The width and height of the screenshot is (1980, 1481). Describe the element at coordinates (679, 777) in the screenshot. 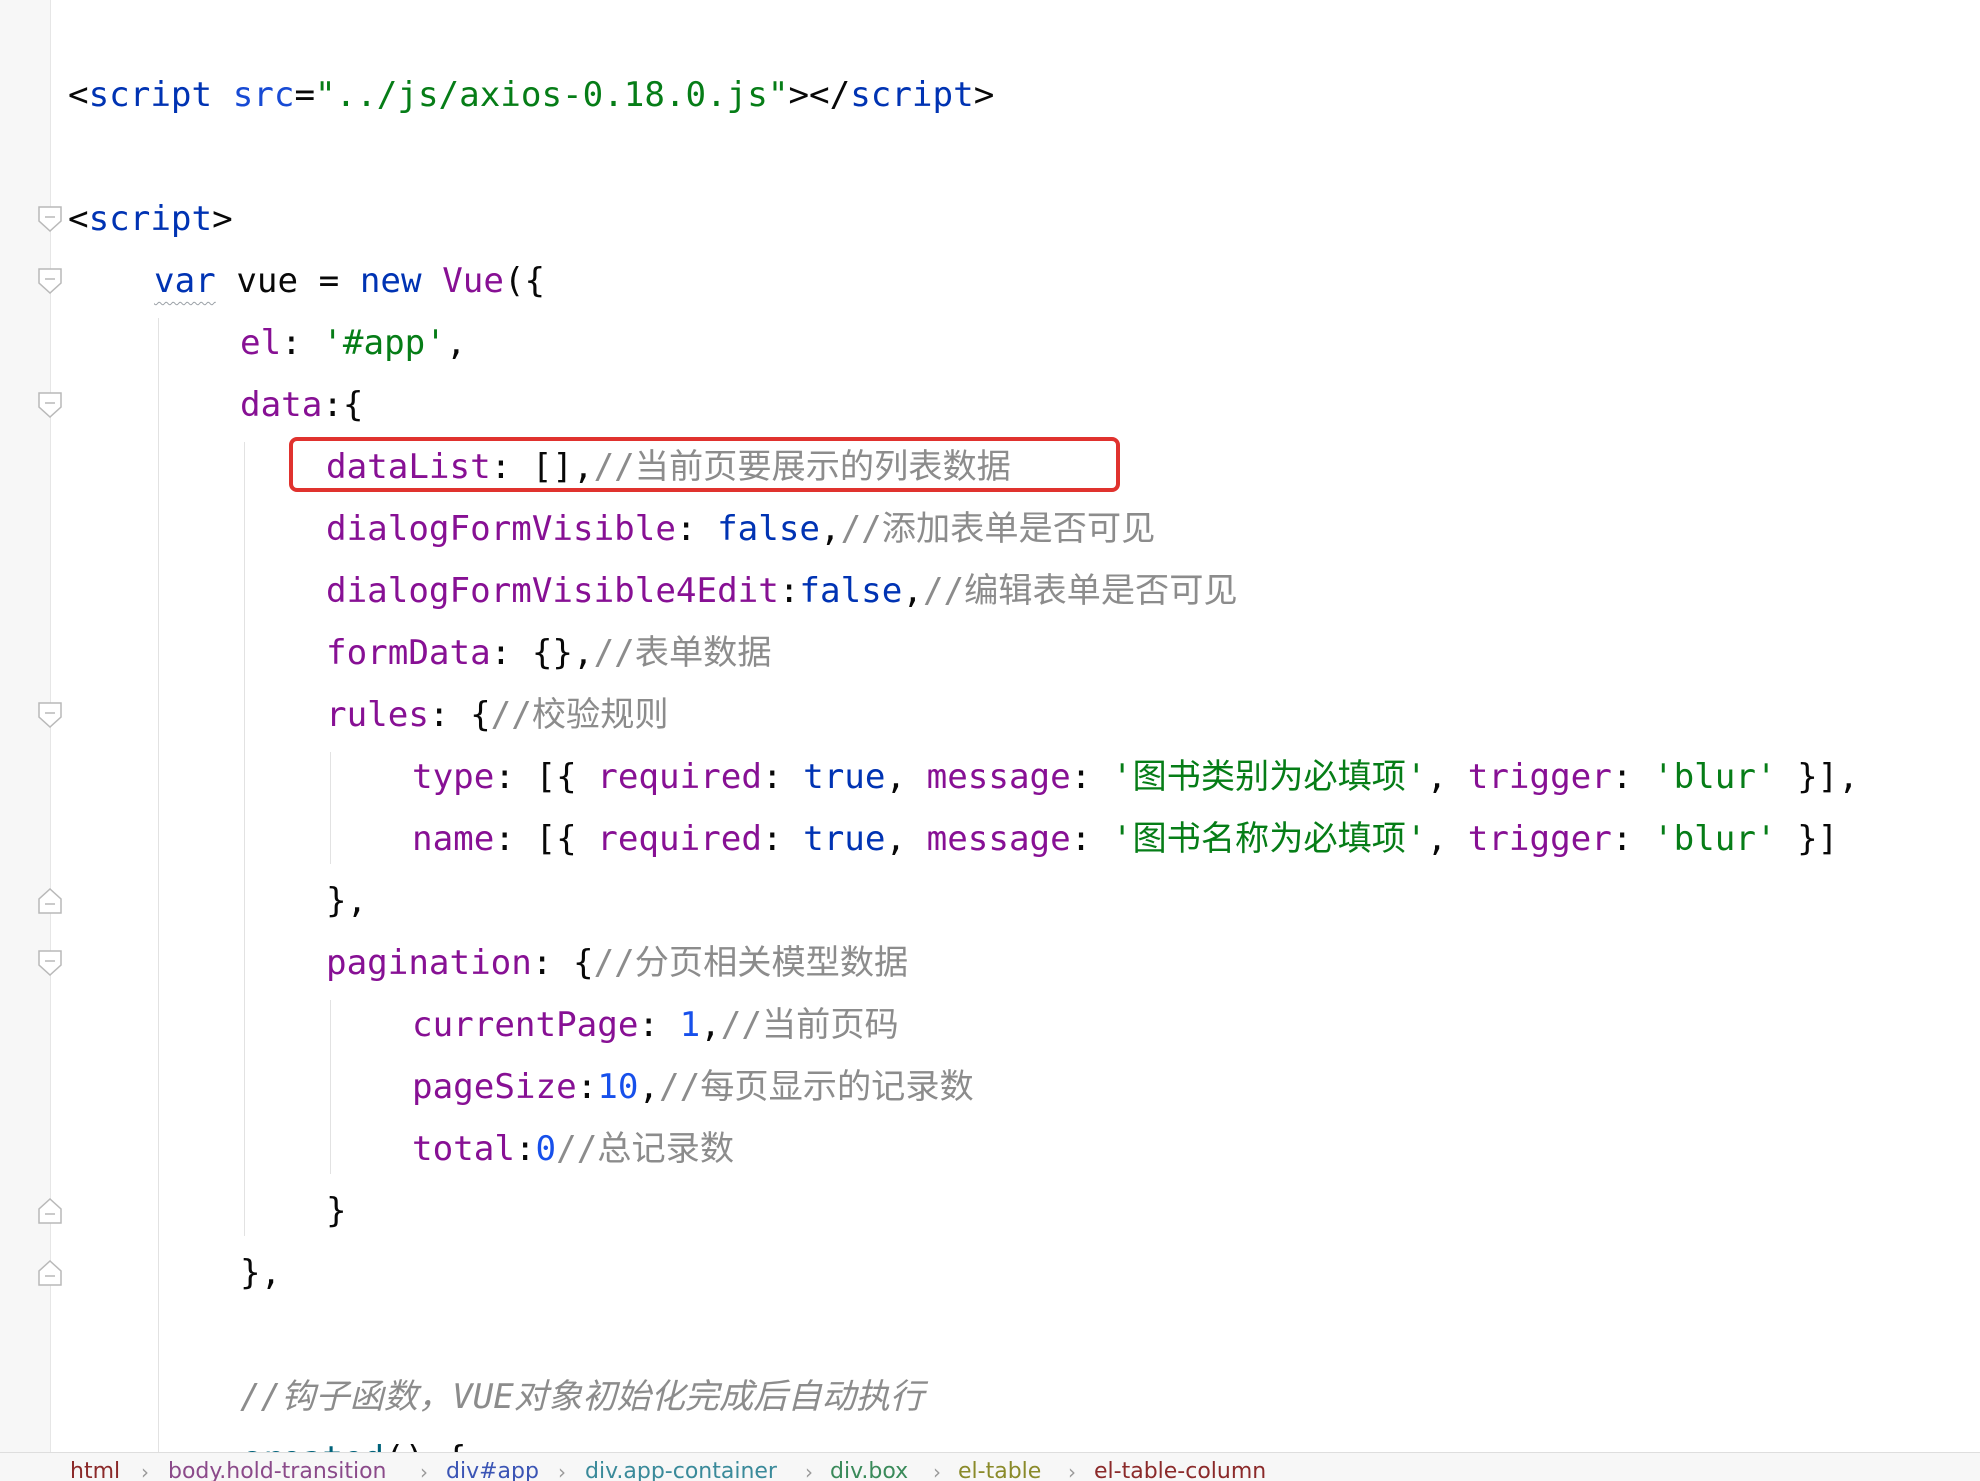

I see `code-token: required` at that location.